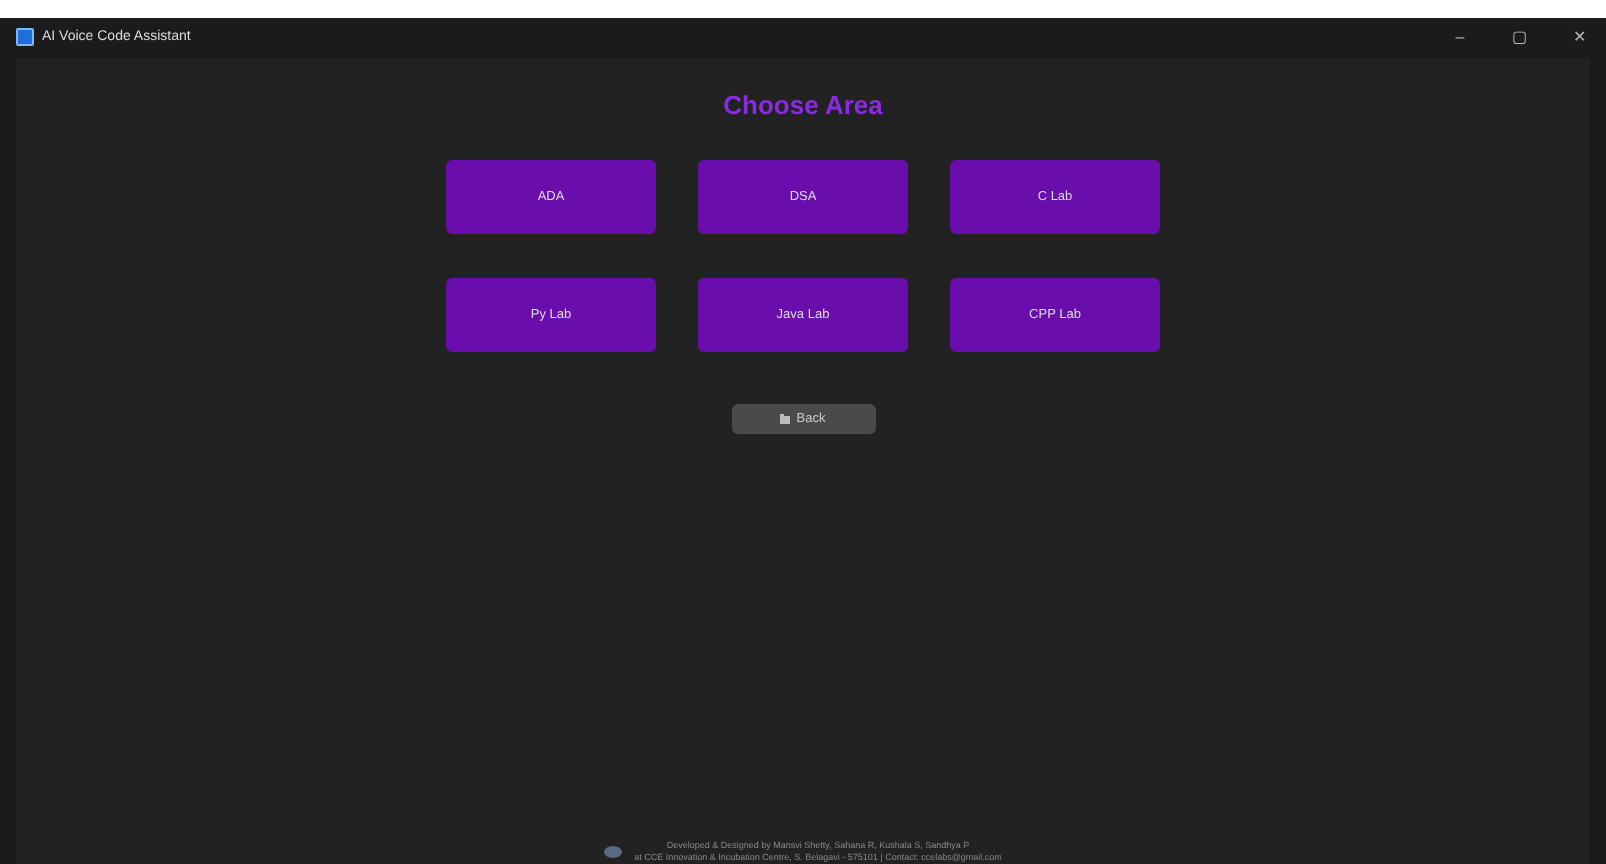 Image resolution: width=1606 pixels, height=864 pixels. I want to click on app-logo-icon, so click(25, 36).